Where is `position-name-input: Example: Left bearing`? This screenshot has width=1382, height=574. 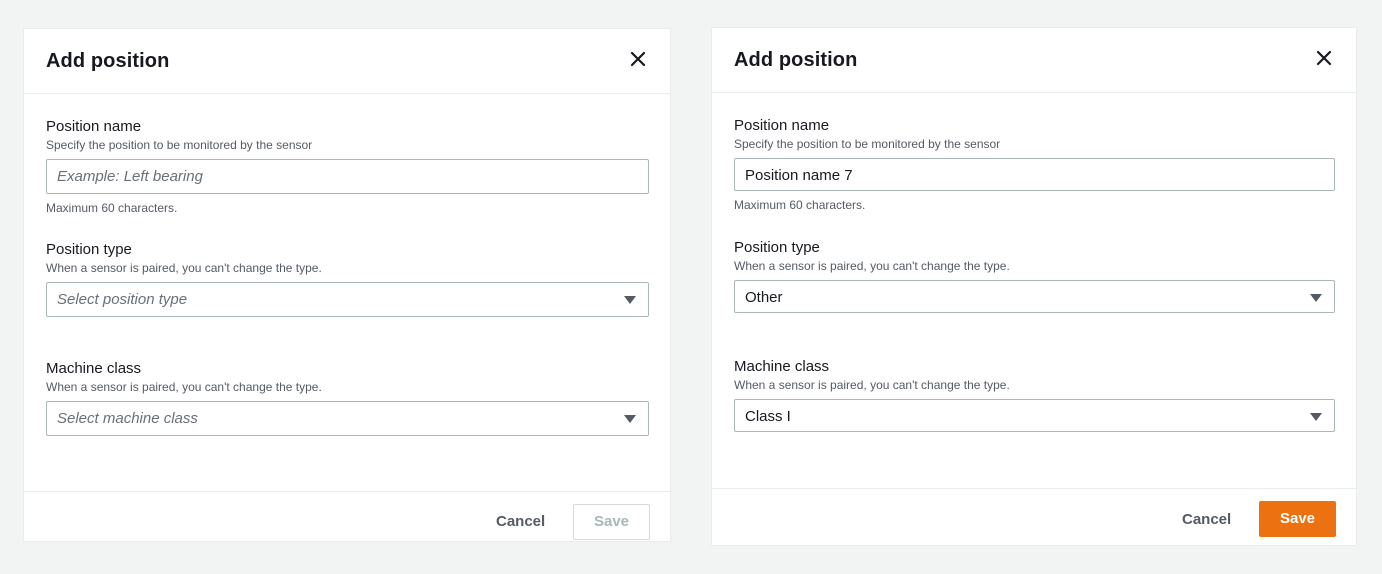
position-name-input: Example: Left bearing is located at coordinates (347, 176).